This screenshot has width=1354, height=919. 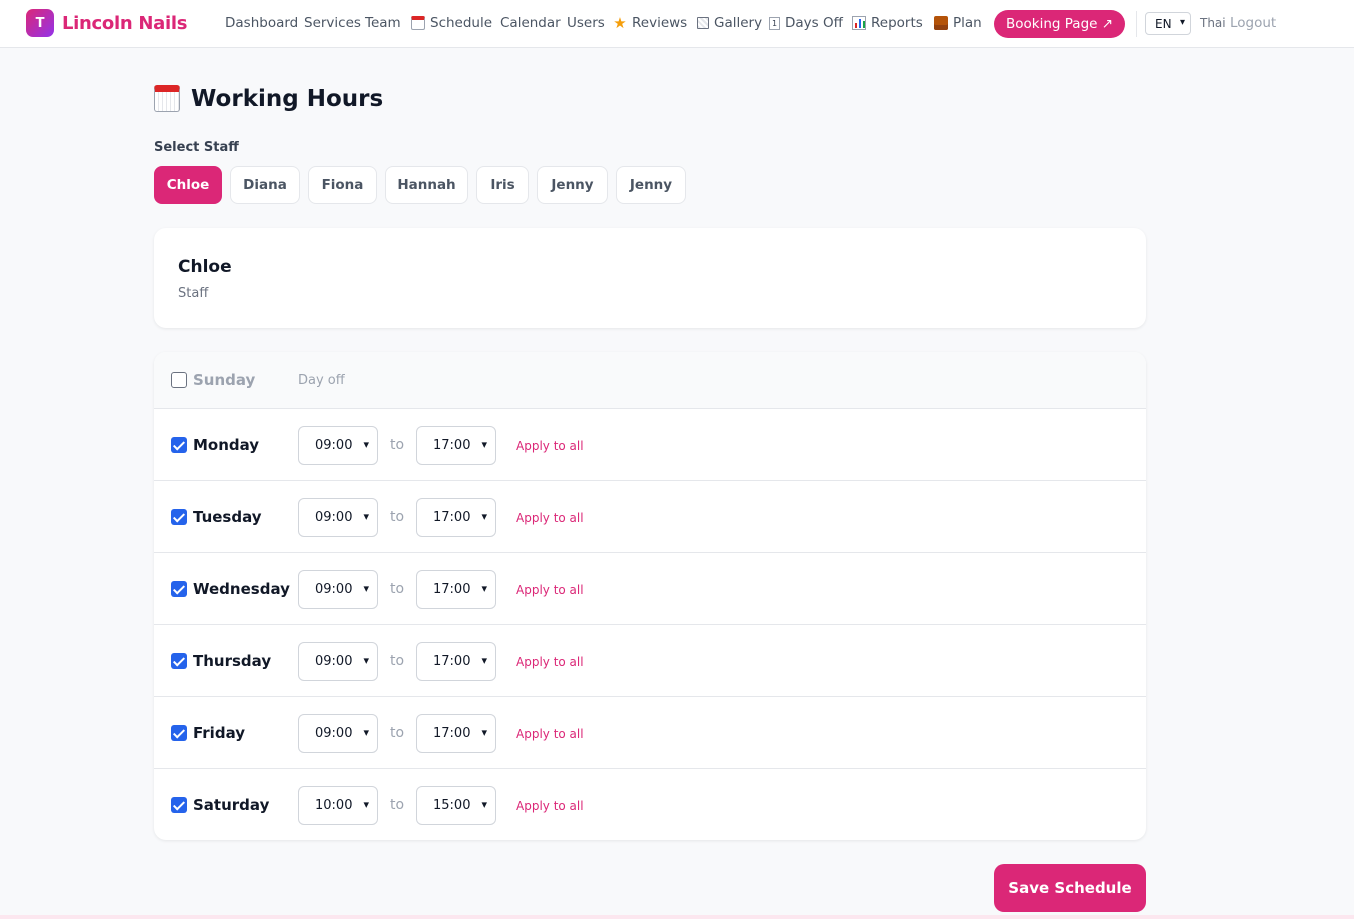 What do you see at coordinates (774, 23) in the screenshot?
I see `calendar-page-icon: 1` at bounding box center [774, 23].